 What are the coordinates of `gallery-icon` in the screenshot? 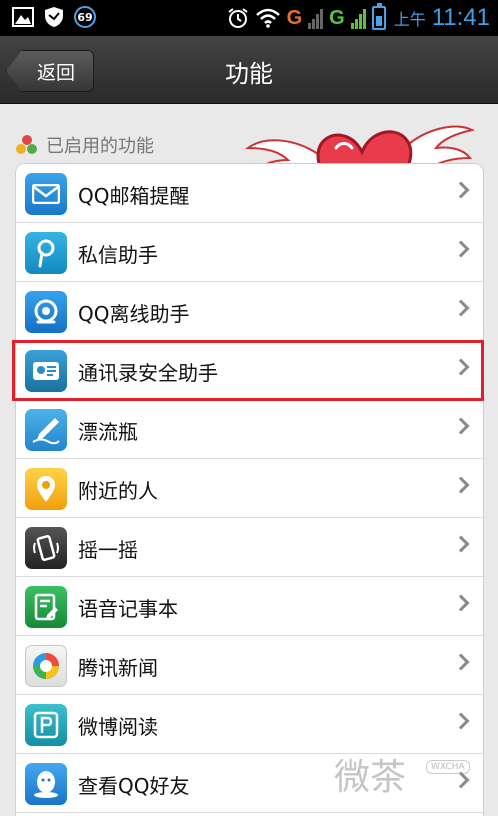 It's located at (23, 17).